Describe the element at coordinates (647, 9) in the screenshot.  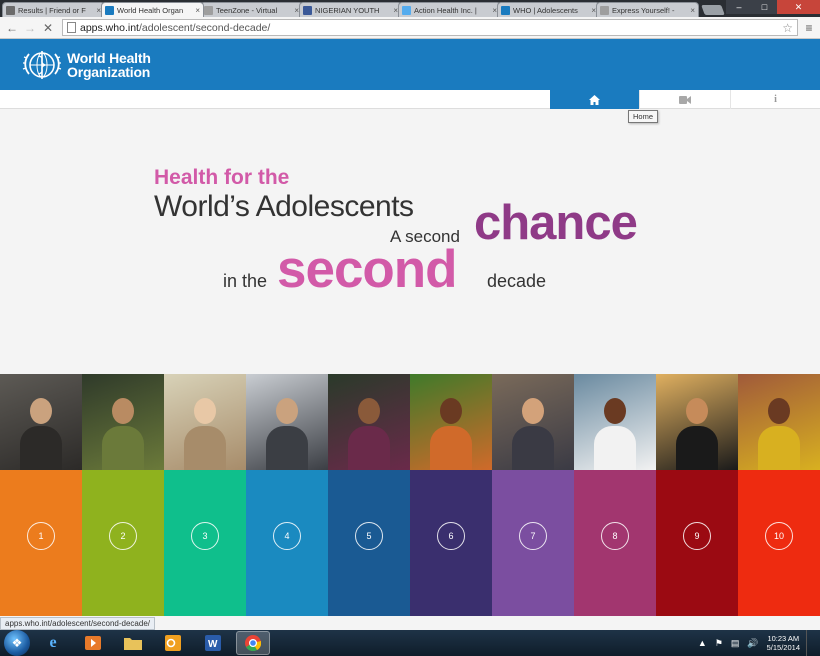
I see `browser-tab: Express Yourself! - ×` at that location.